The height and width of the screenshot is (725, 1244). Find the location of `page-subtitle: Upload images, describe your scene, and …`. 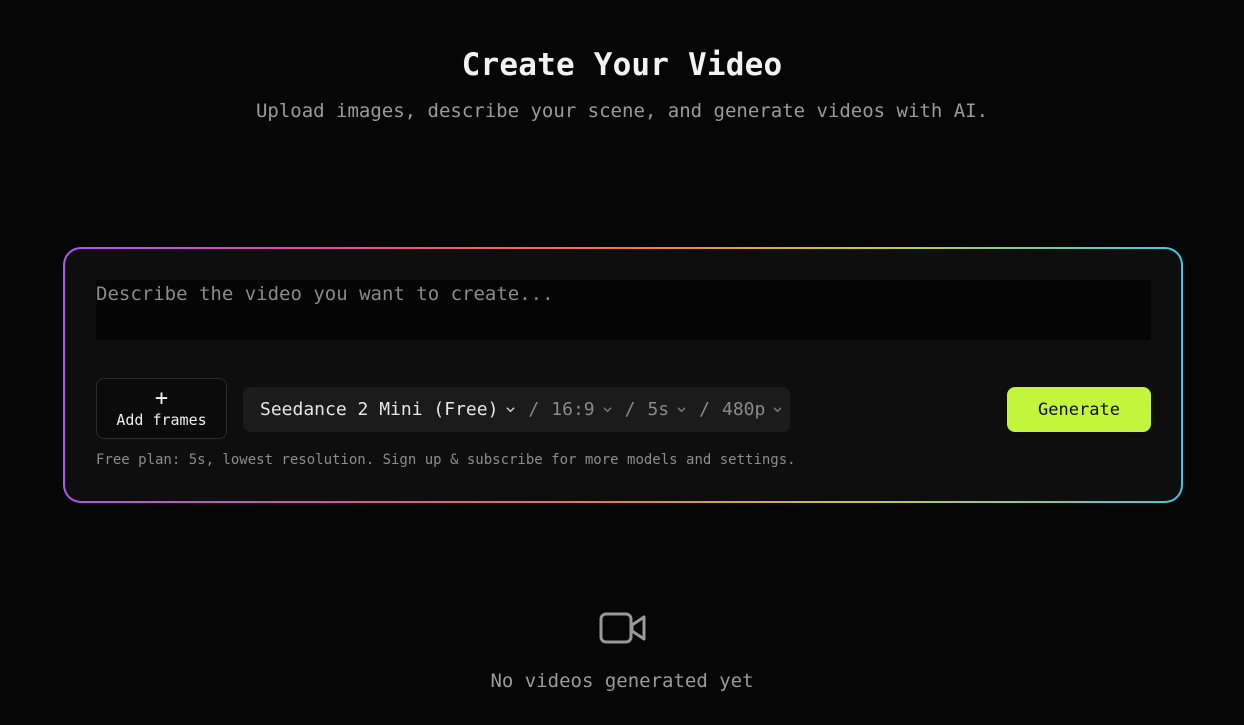

page-subtitle: Upload images, describe your scene, and … is located at coordinates (622, 111).